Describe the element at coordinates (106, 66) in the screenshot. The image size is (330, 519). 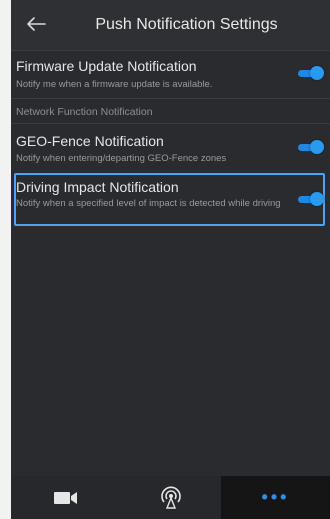
I see `setting-title: Firmware Update Notification` at that location.